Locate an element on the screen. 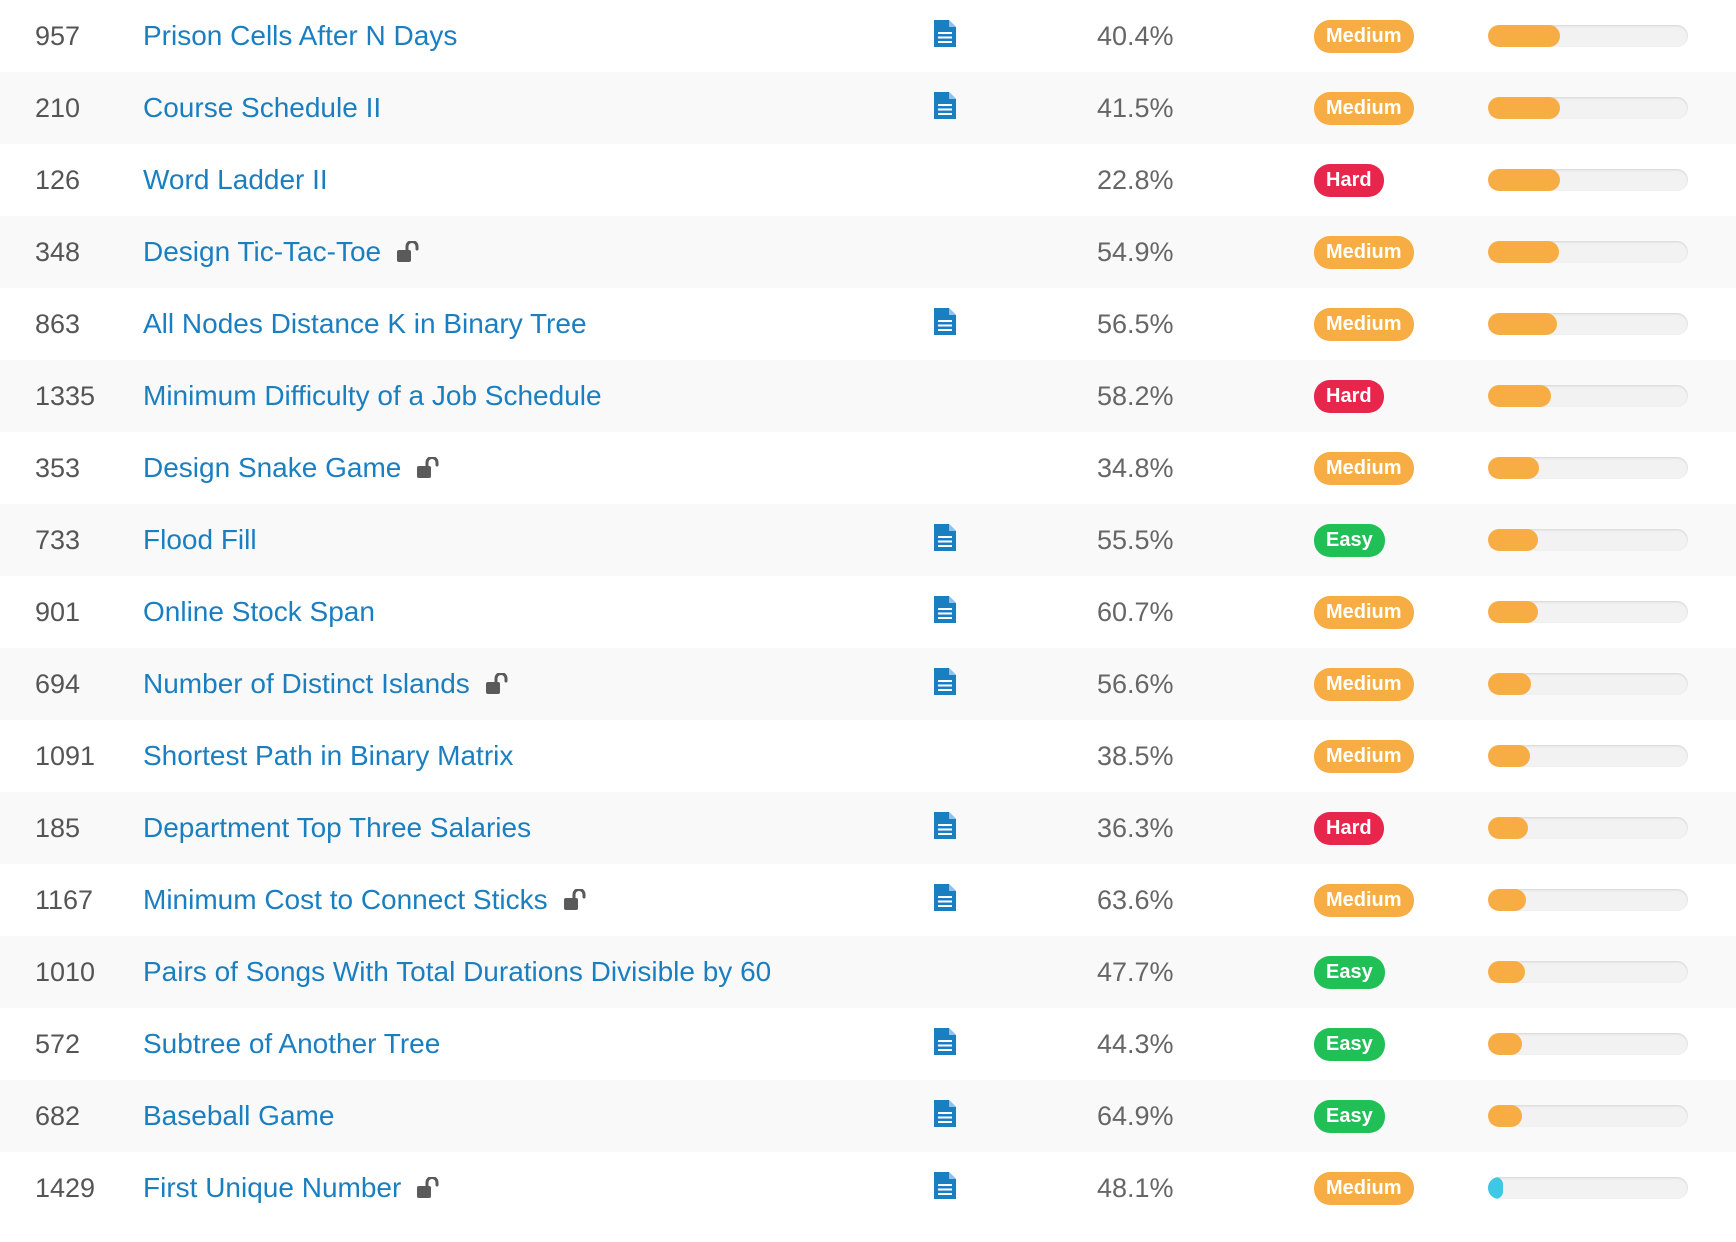 This screenshot has width=1736, height=1242. problem-id: 348 is located at coordinates (58, 251).